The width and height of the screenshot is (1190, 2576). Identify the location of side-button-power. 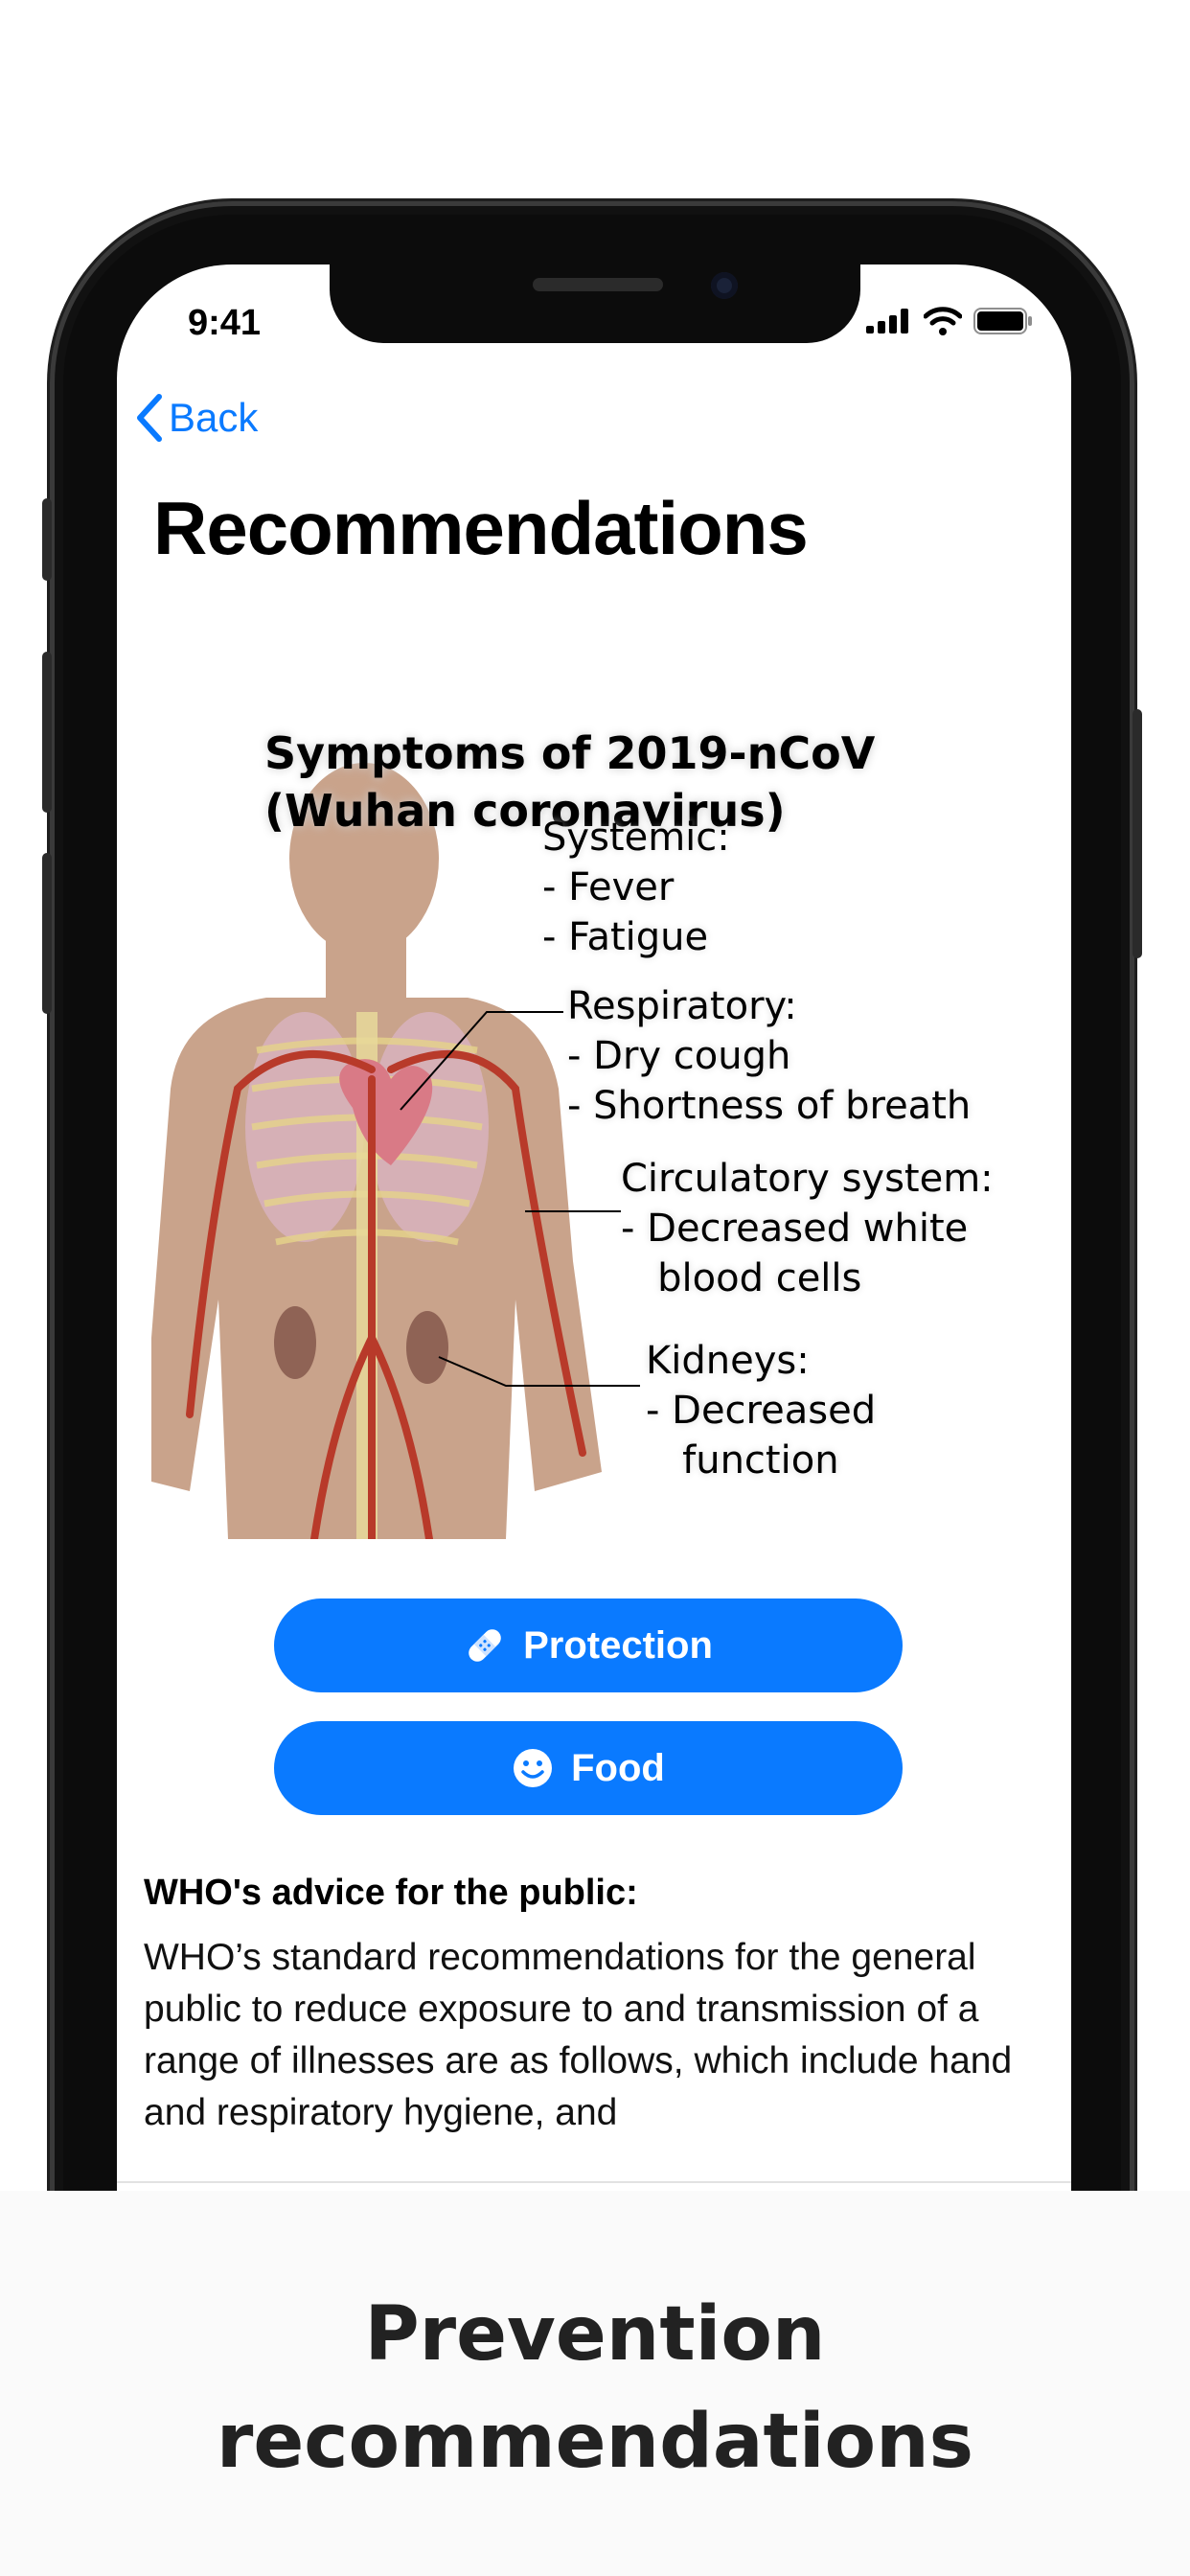
(1137, 833).